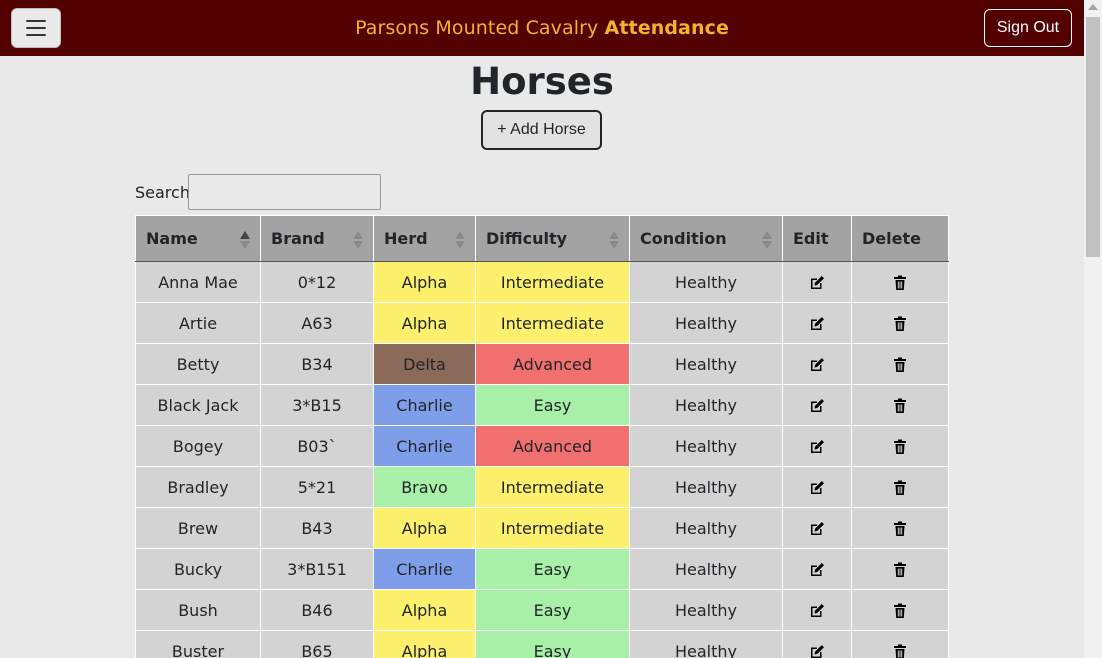  What do you see at coordinates (198, 569) in the screenshot?
I see `cell-name: Bucky` at bounding box center [198, 569].